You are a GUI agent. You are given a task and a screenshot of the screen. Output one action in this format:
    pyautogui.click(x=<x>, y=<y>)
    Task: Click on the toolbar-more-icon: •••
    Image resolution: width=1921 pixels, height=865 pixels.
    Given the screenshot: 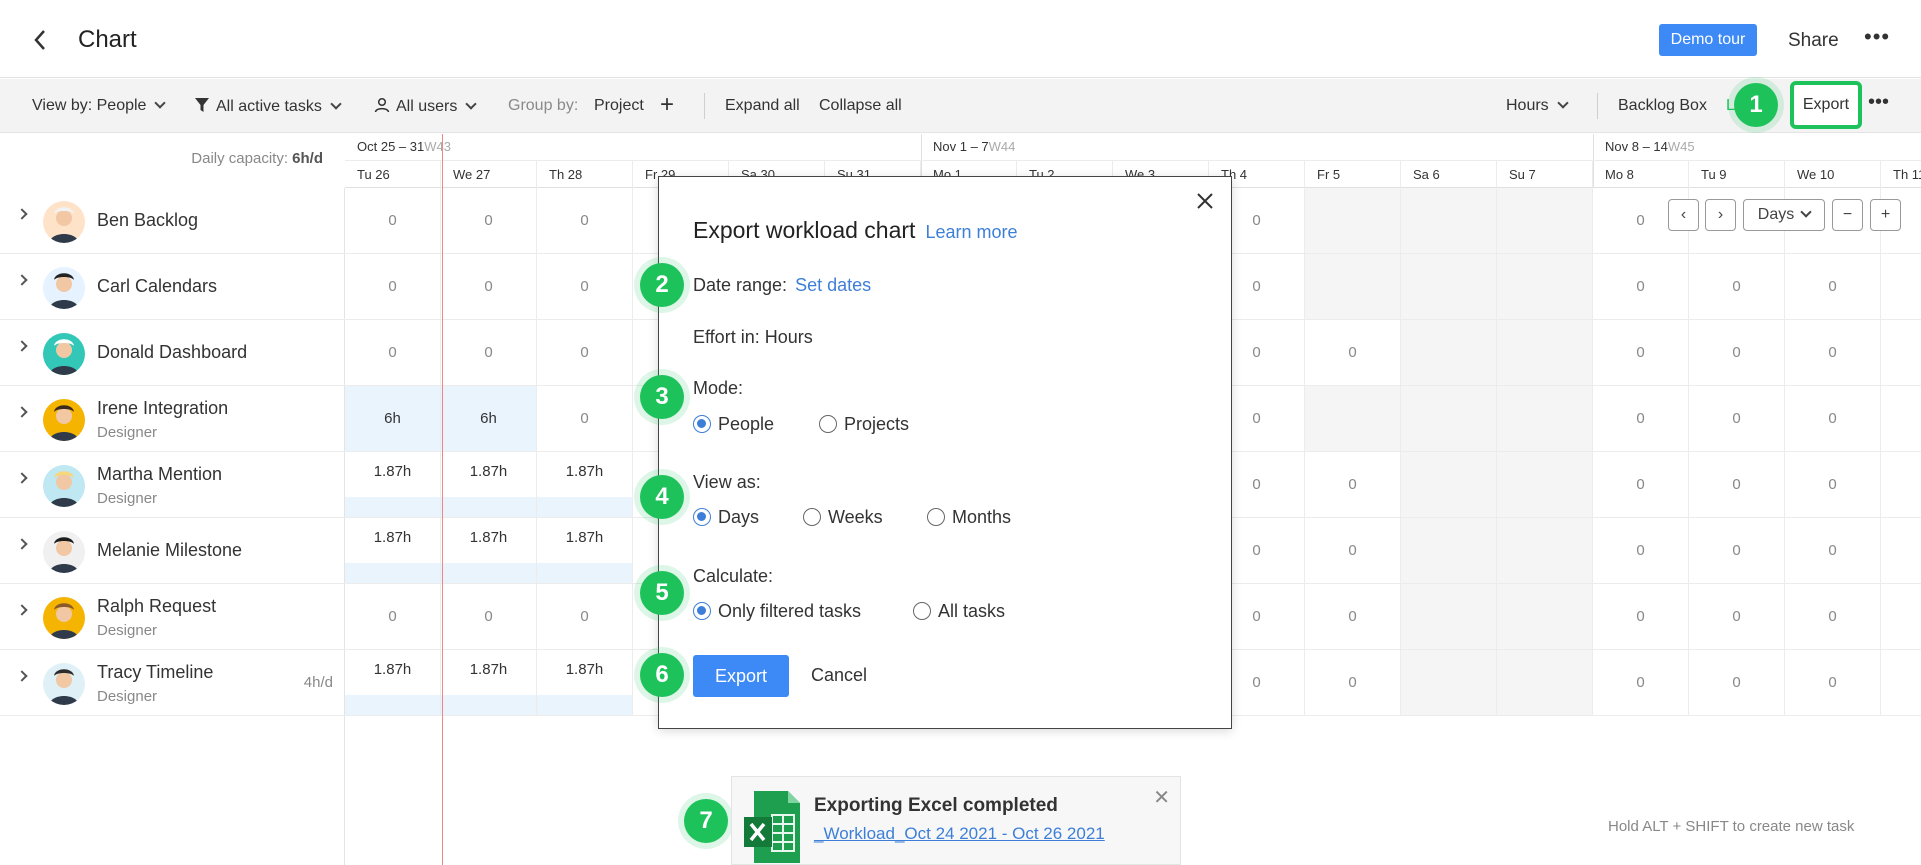 What is the action you would take?
    pyautogui.click(x=1878, y=102)
    